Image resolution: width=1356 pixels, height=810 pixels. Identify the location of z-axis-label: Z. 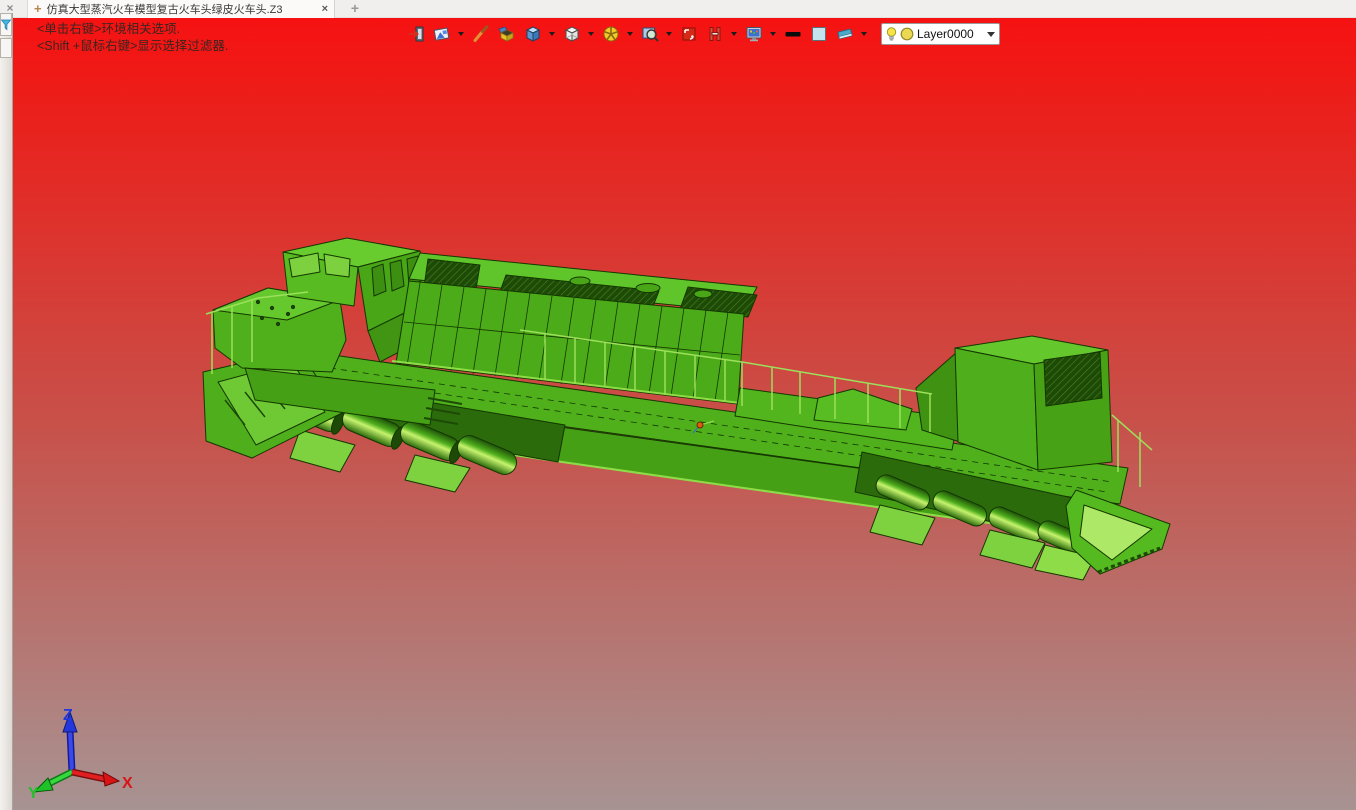
(68, 715).